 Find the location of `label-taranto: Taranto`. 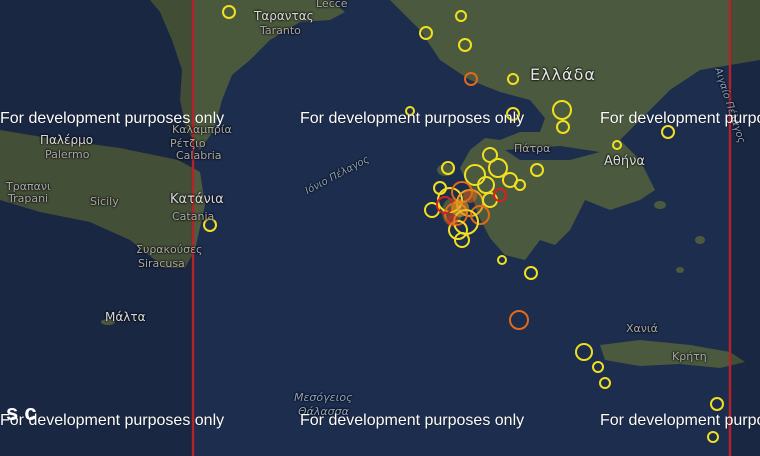

label-taranto: Taranto is located at coordinates (280, 30).